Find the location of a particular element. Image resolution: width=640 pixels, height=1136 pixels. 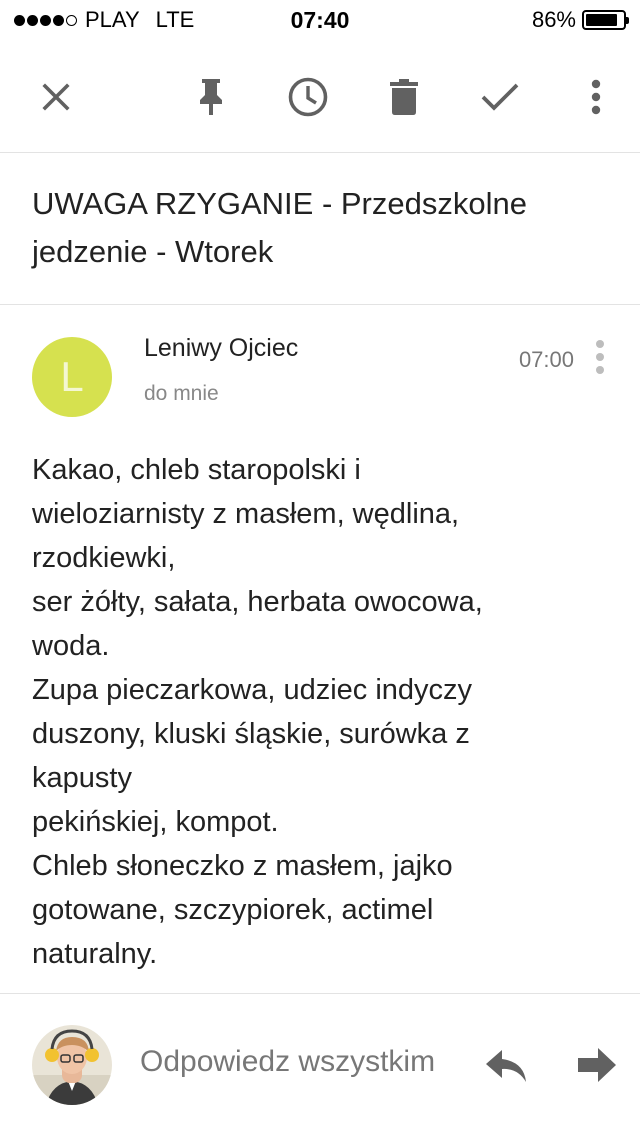

sender-name: Leniwy Ojciec is located at coordinates (221, 348).